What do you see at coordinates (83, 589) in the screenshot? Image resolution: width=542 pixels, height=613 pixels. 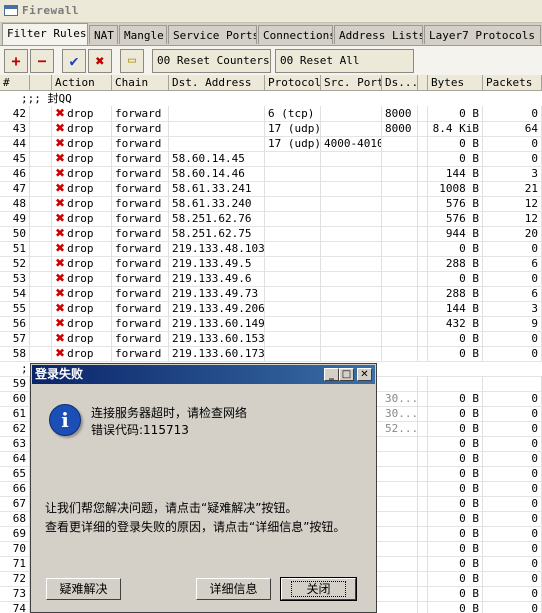 I see `troubleshoot-button: 疑难解决` at bounding box center [83, 589].